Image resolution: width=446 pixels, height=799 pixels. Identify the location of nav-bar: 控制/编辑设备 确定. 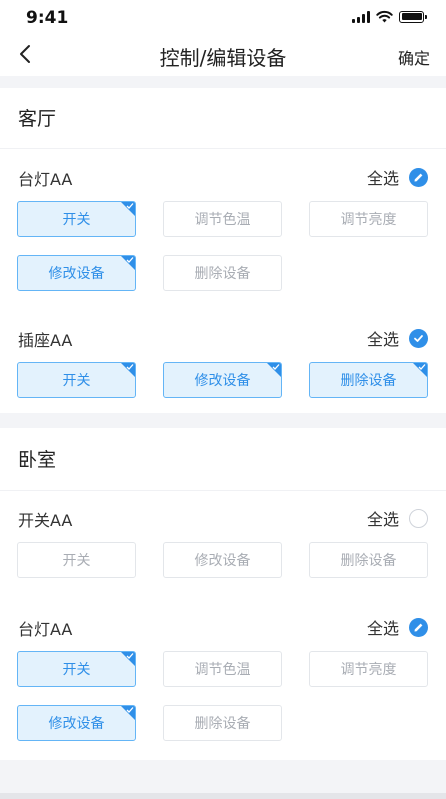
(223, 55).